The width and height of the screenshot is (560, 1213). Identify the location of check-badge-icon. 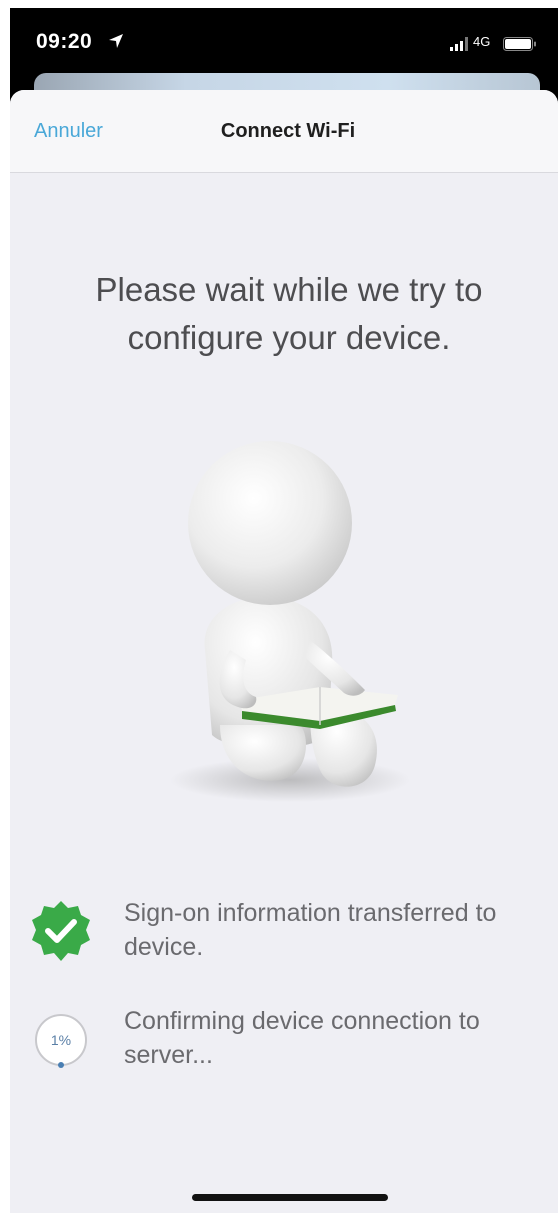
(61, 931).